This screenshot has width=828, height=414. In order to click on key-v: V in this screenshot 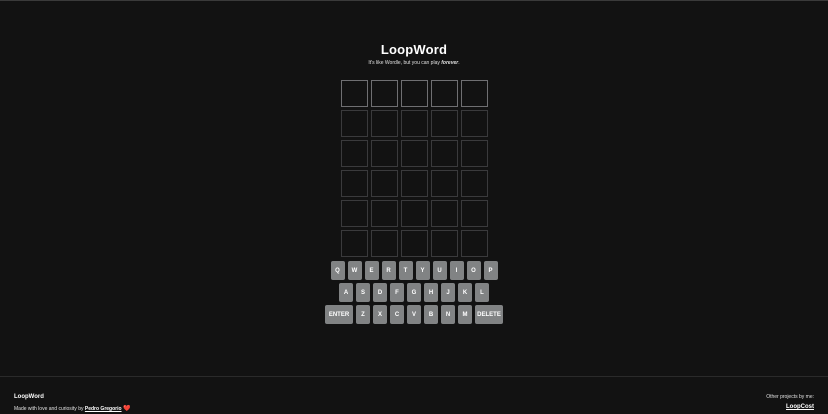, I will do `click(414, 314)`.